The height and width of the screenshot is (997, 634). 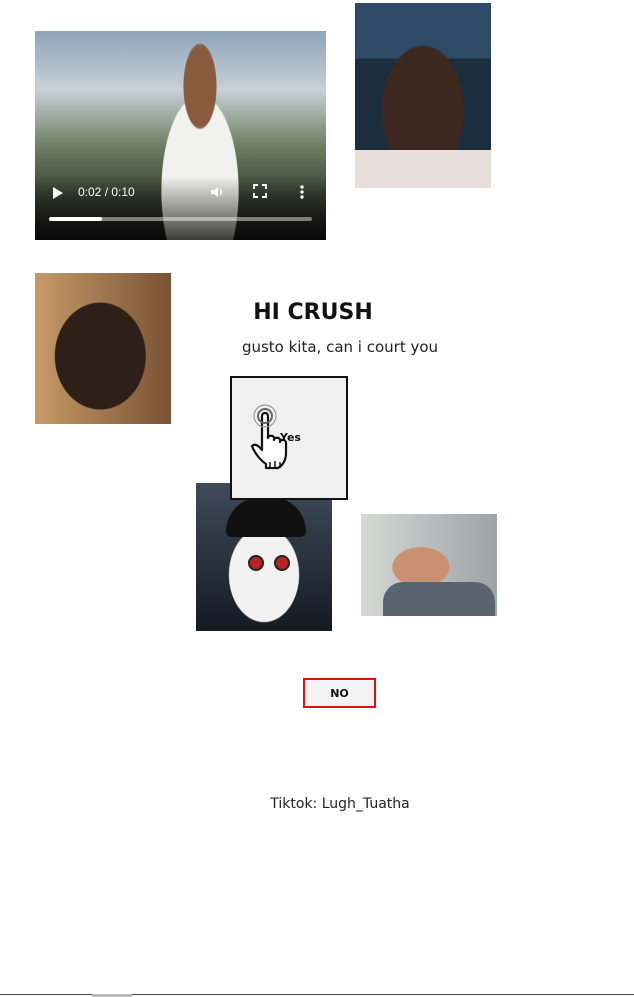 I want to click on yes-button-label: Yes, so click(x=290, y=437).